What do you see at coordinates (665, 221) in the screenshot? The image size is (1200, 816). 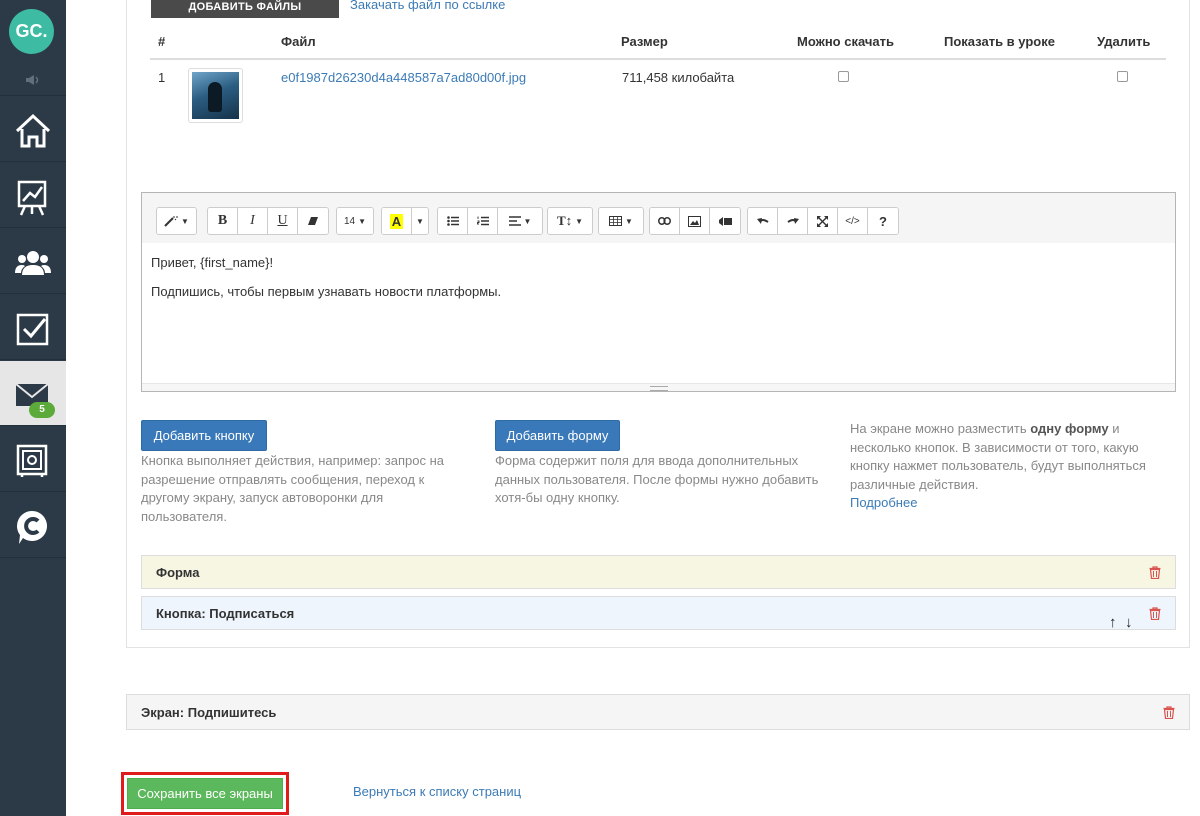 I see `insert-link-button` at bounding box center [665, 221].